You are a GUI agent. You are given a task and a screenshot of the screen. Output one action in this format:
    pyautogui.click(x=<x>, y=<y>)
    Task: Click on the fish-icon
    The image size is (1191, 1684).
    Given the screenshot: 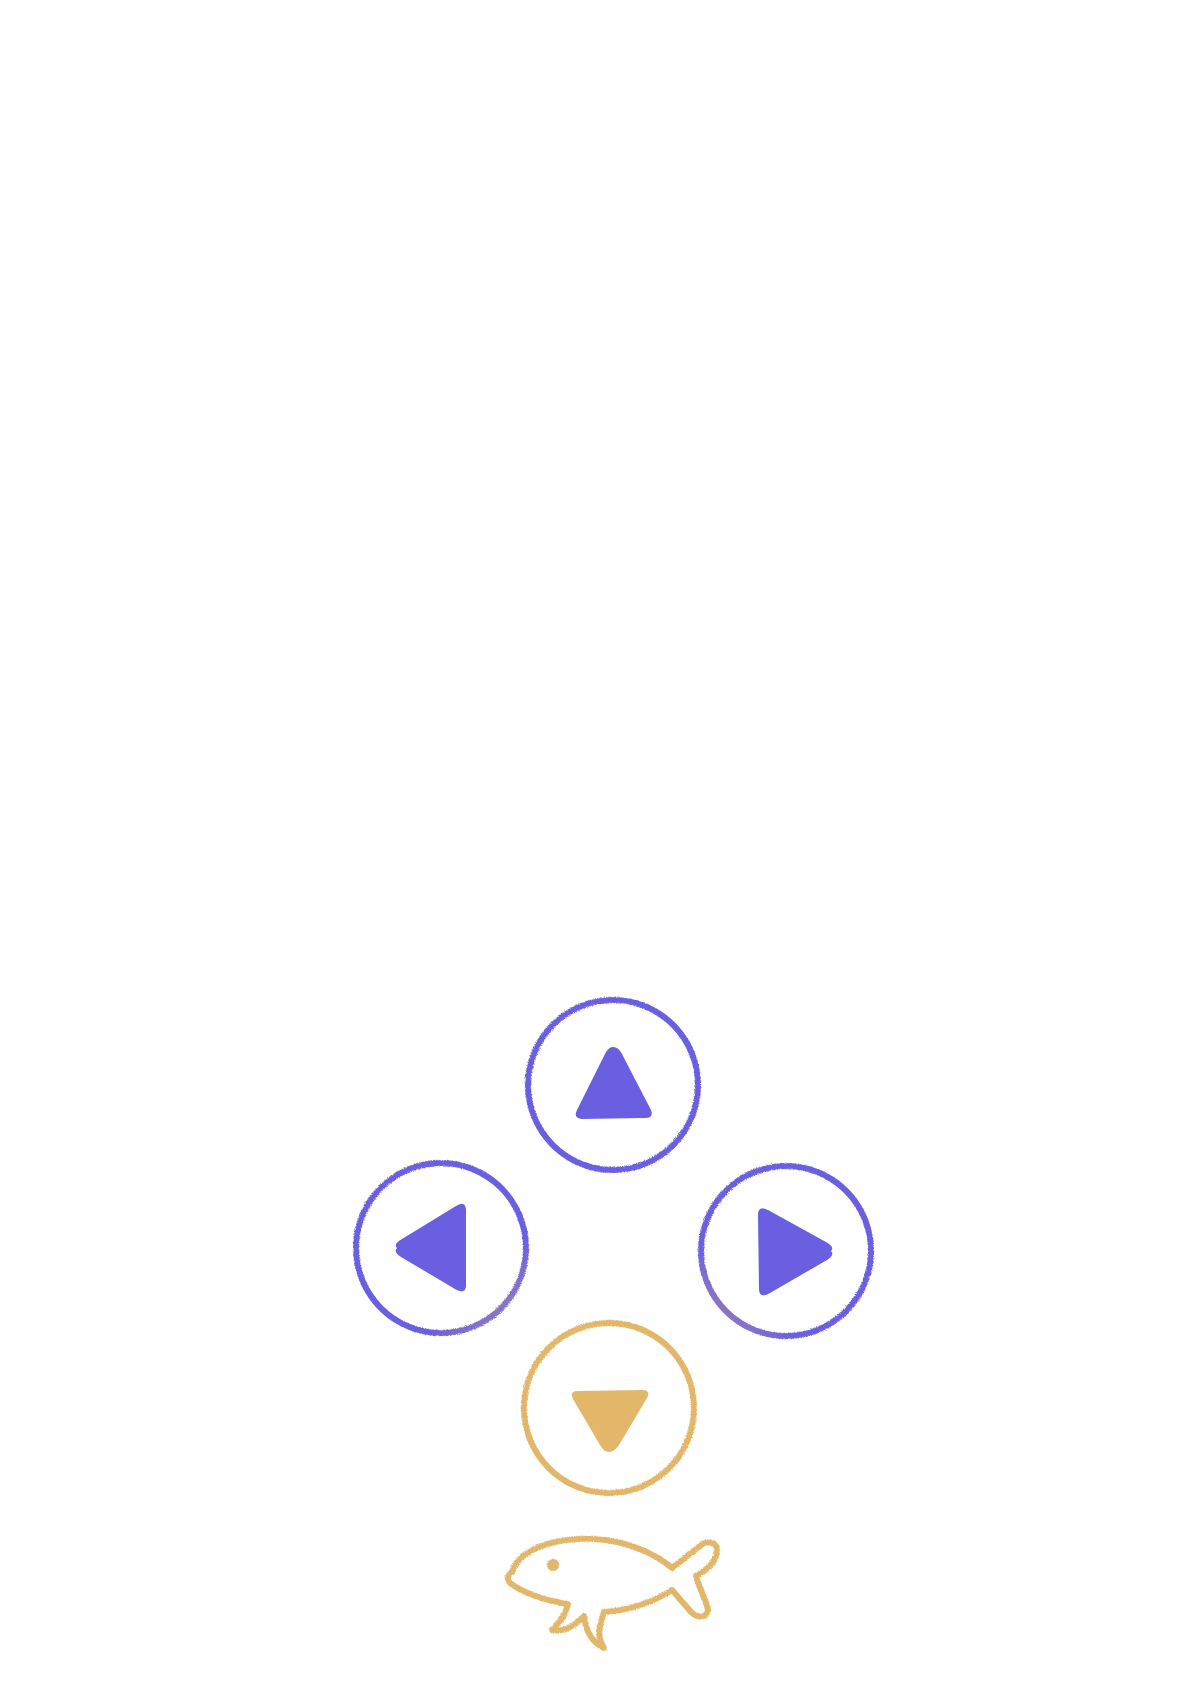 What is the action you would take?
    pyautogui.click(x=612, y=1593)
    